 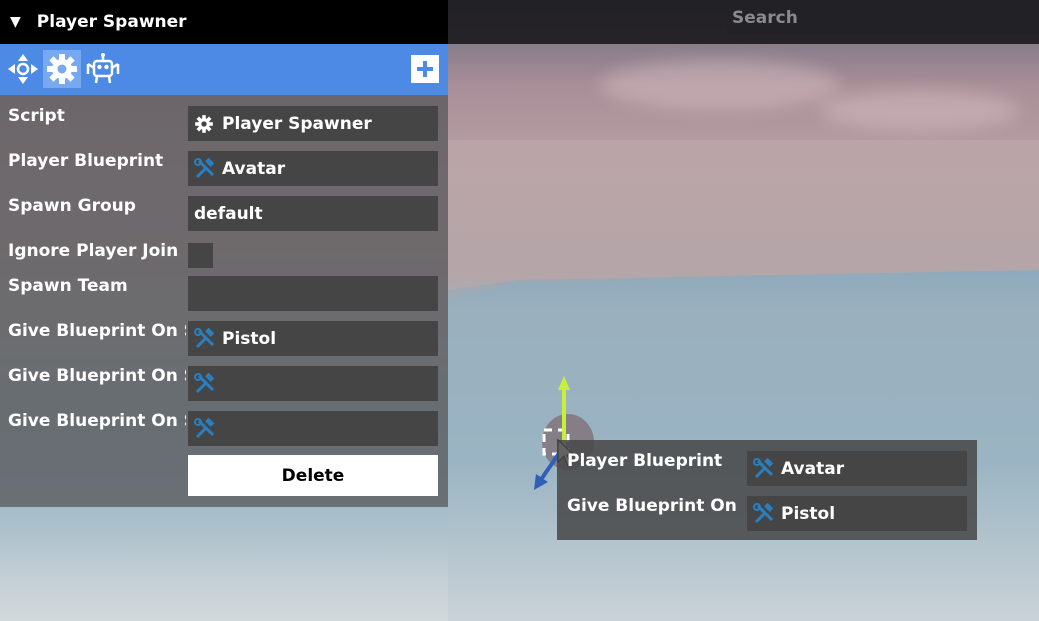 I want to click on property-label: Spawn Team, so click(x=68, y=286).